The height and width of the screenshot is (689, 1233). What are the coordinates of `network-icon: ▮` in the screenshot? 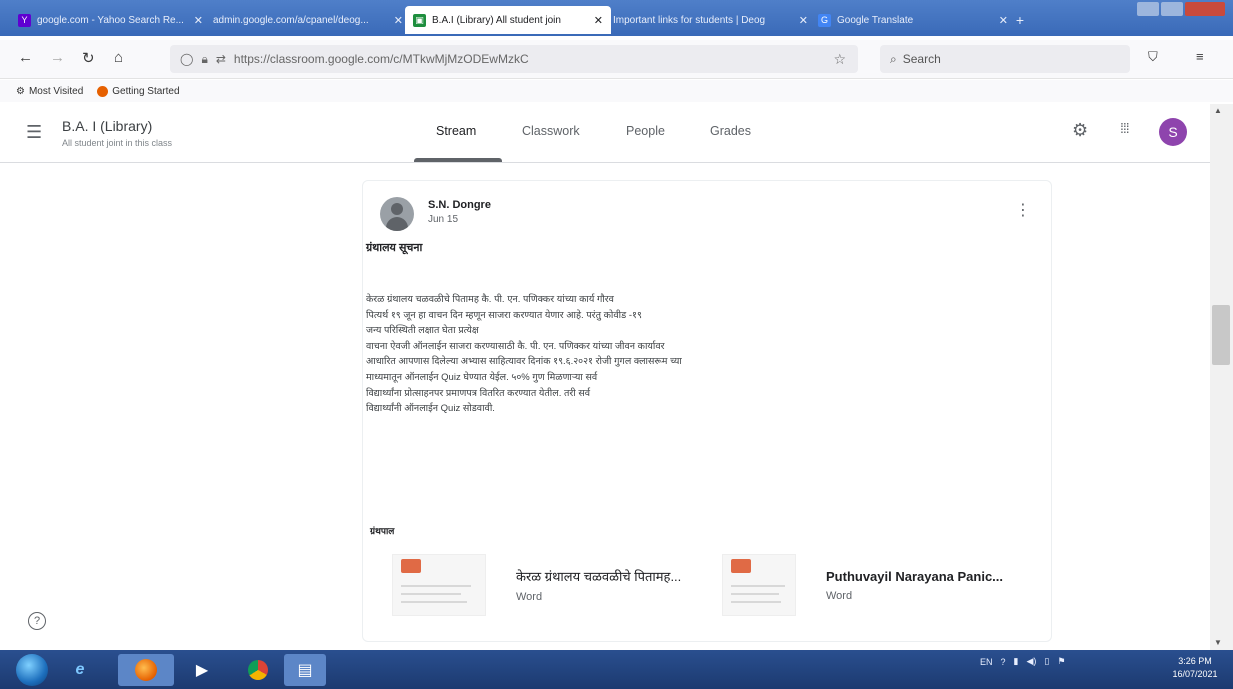 It's located at (1016, 661).